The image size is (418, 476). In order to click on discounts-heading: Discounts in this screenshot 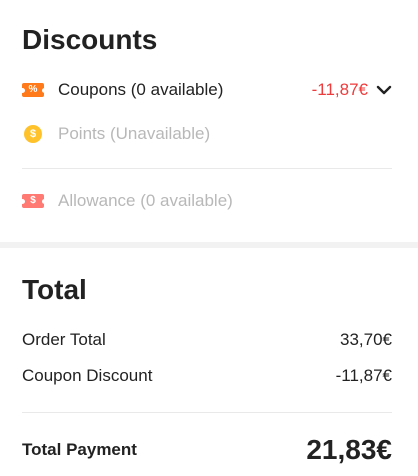, I will do `click(90, 39)`.